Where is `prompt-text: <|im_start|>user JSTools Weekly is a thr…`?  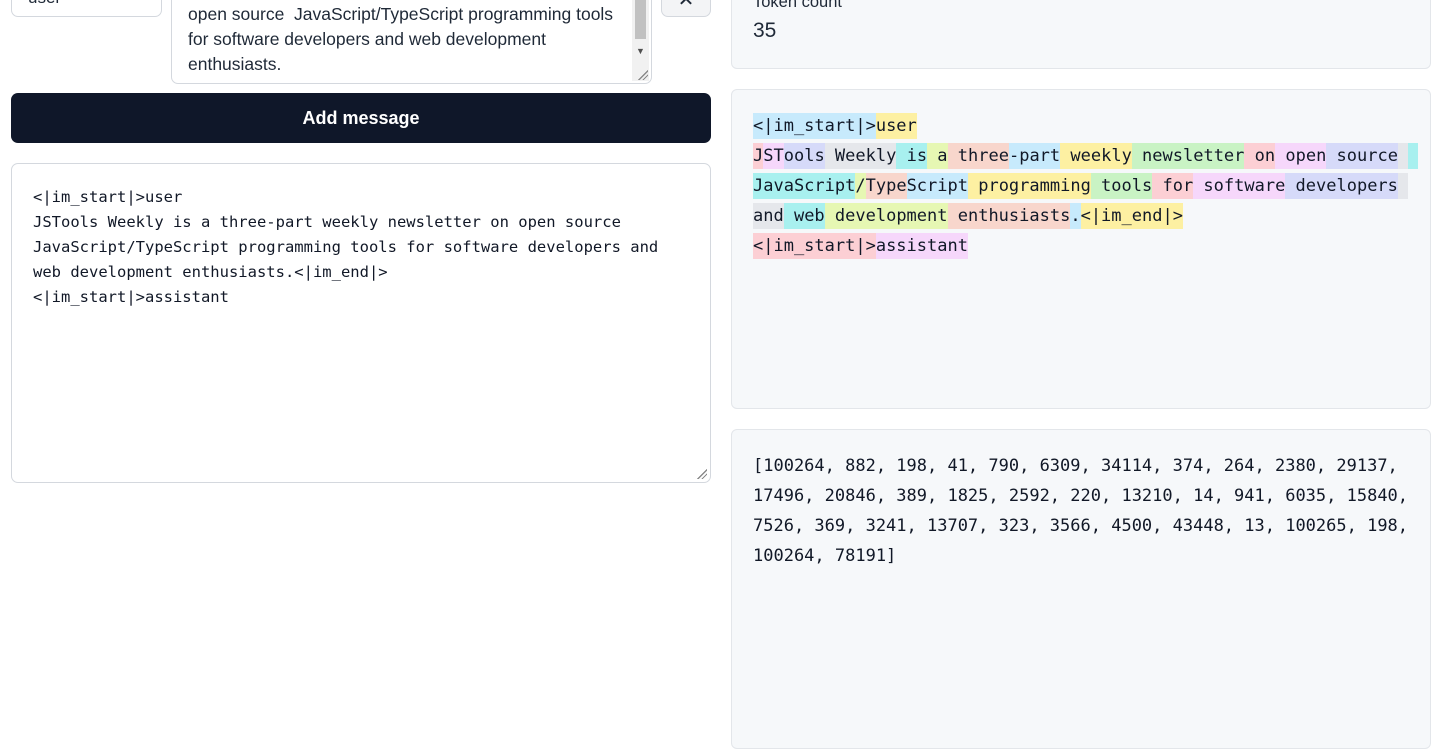 prompt-text: <|im_start|>user JSTools Weekly is a thr… is located at coordinates (346, 247).